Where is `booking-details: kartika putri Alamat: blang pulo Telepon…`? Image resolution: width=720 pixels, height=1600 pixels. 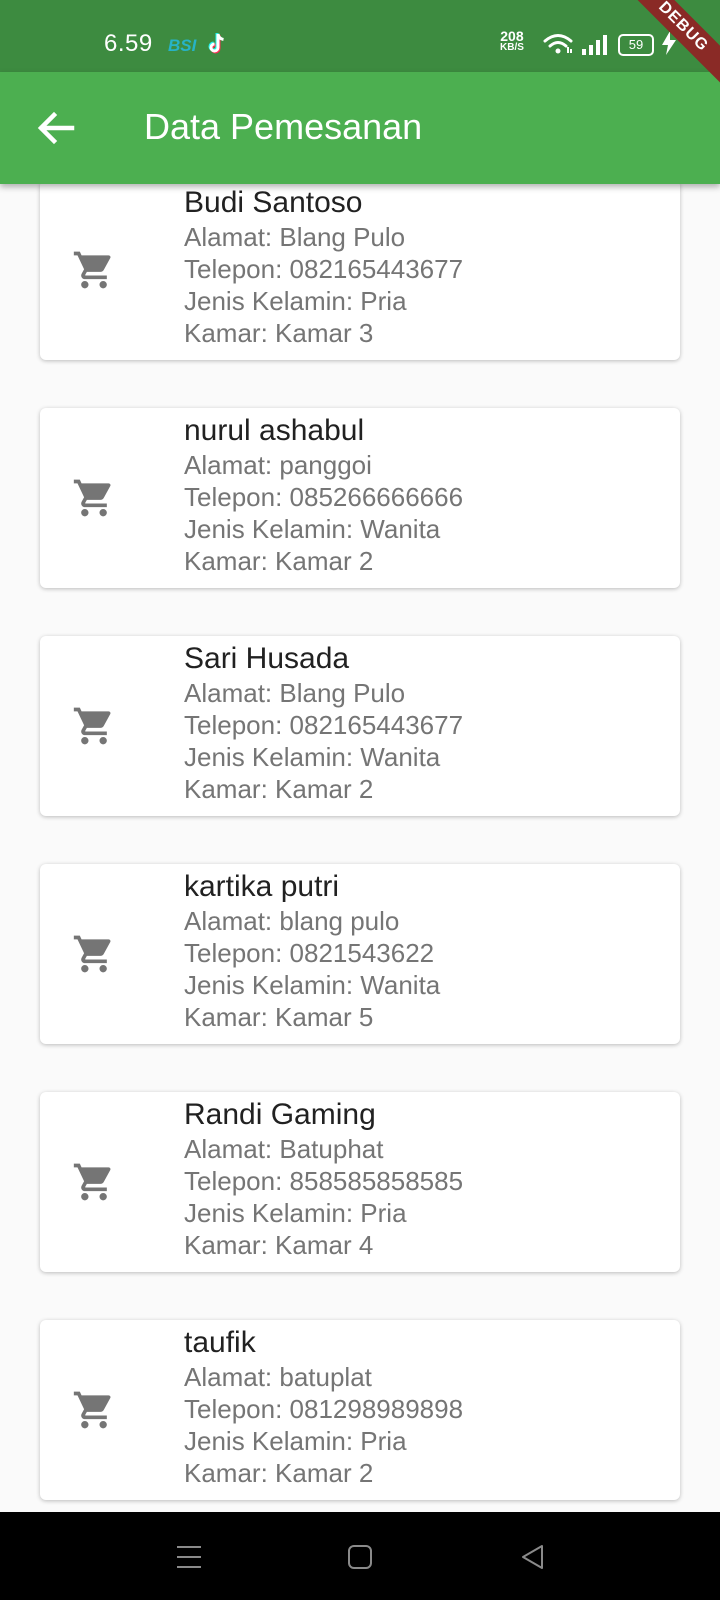
booking-details: kartika putri Alamat: blang pulo Telepon… is located at coordinates (424, 951).